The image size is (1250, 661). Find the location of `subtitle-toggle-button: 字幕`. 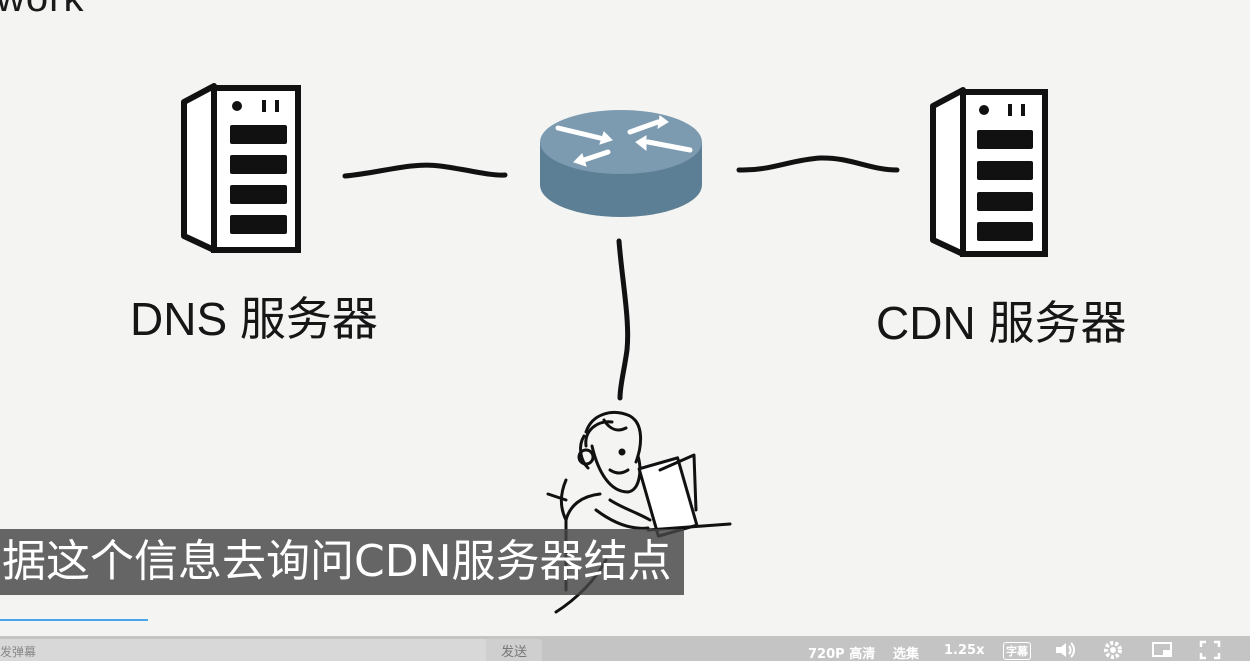

subtitle-toggle-button: 字幕 is located at coordinates (1017, 651).